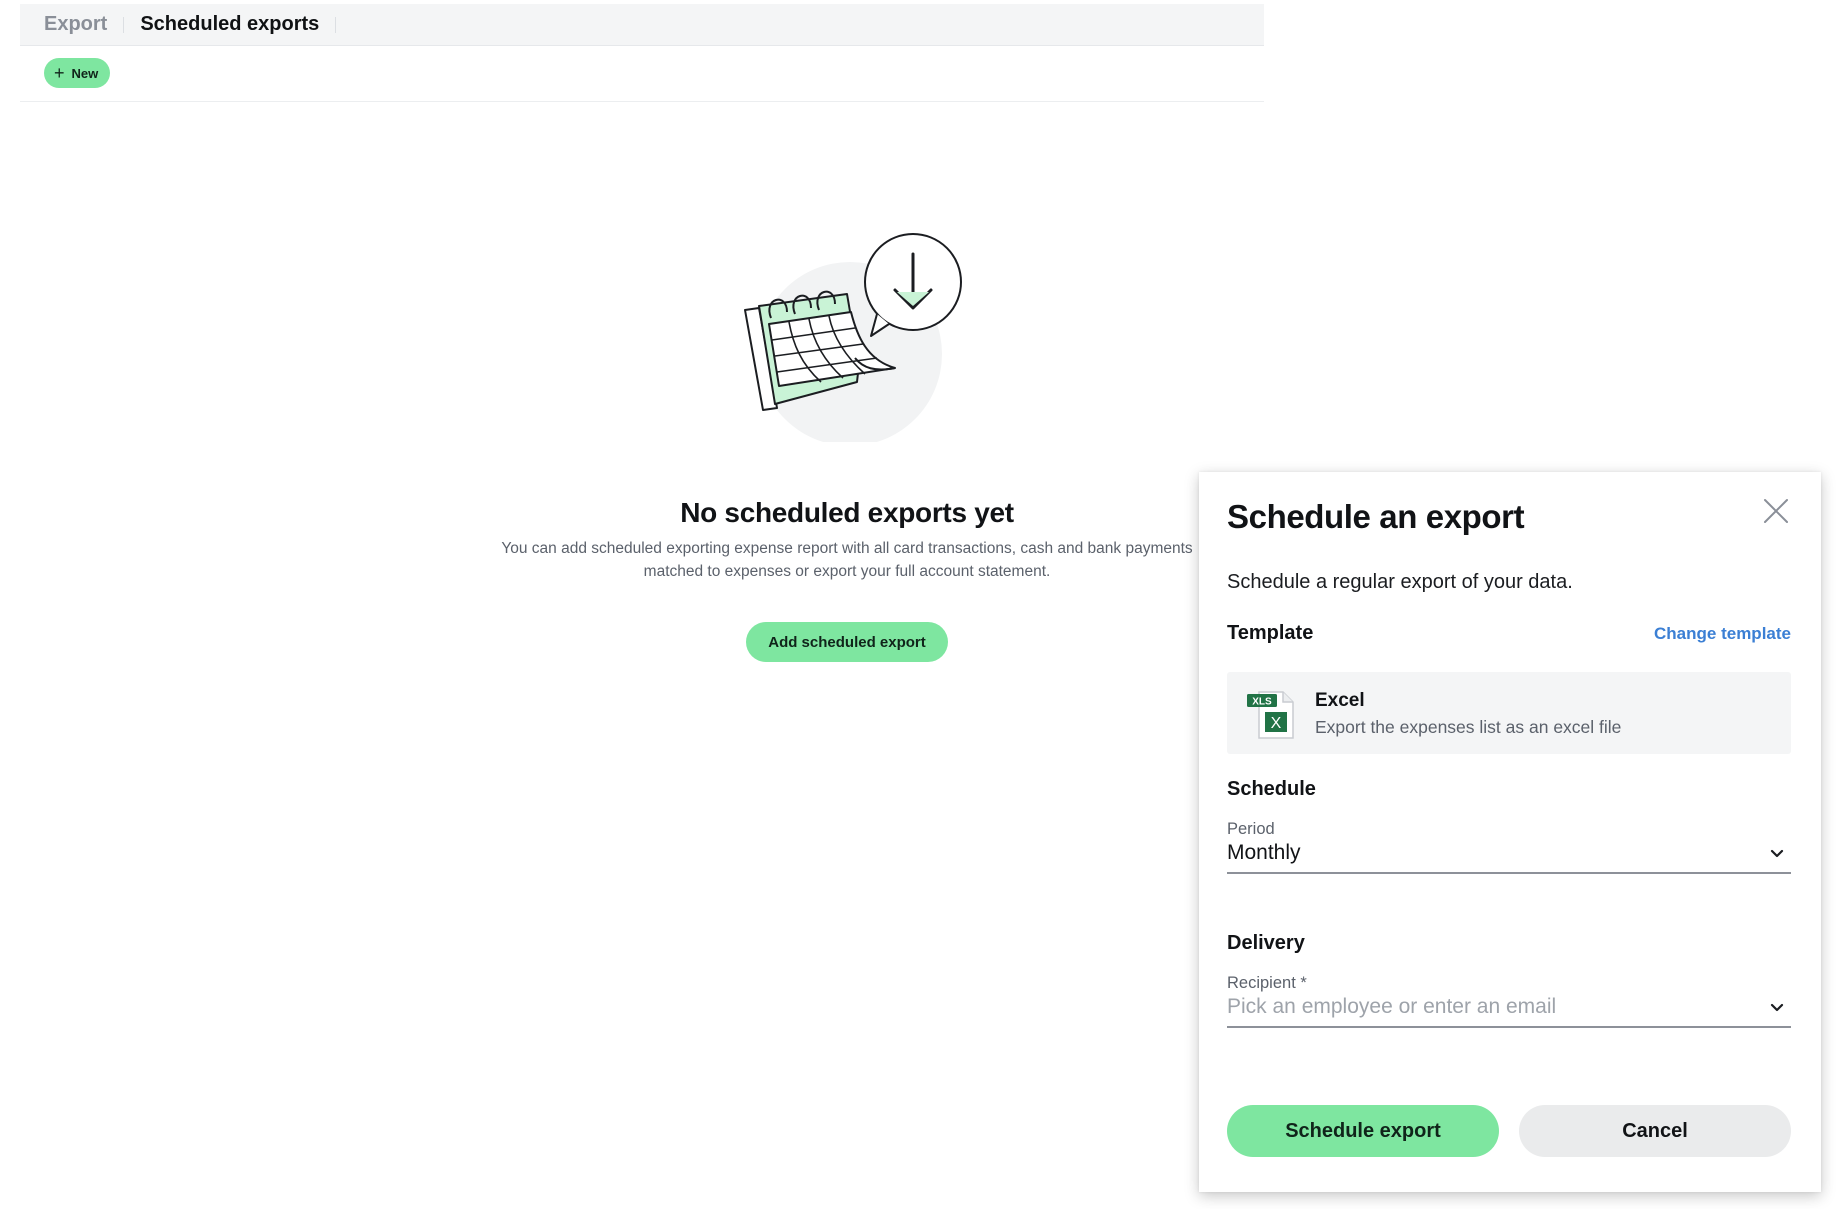  What do you see at coordinates (1400, 582) in the screenshot?
I see `panel-subtitle: Schedule a regular export of your data.` at bounding box center [1400, 582].